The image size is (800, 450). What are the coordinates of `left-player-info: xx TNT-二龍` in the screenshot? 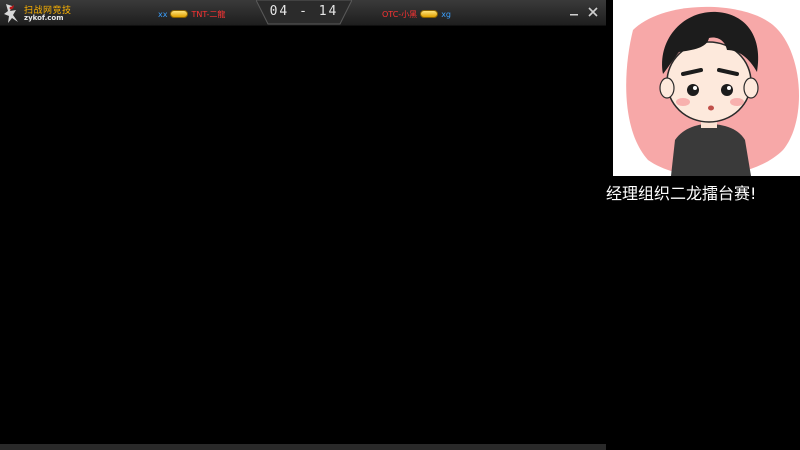 It's located at (191, 14).